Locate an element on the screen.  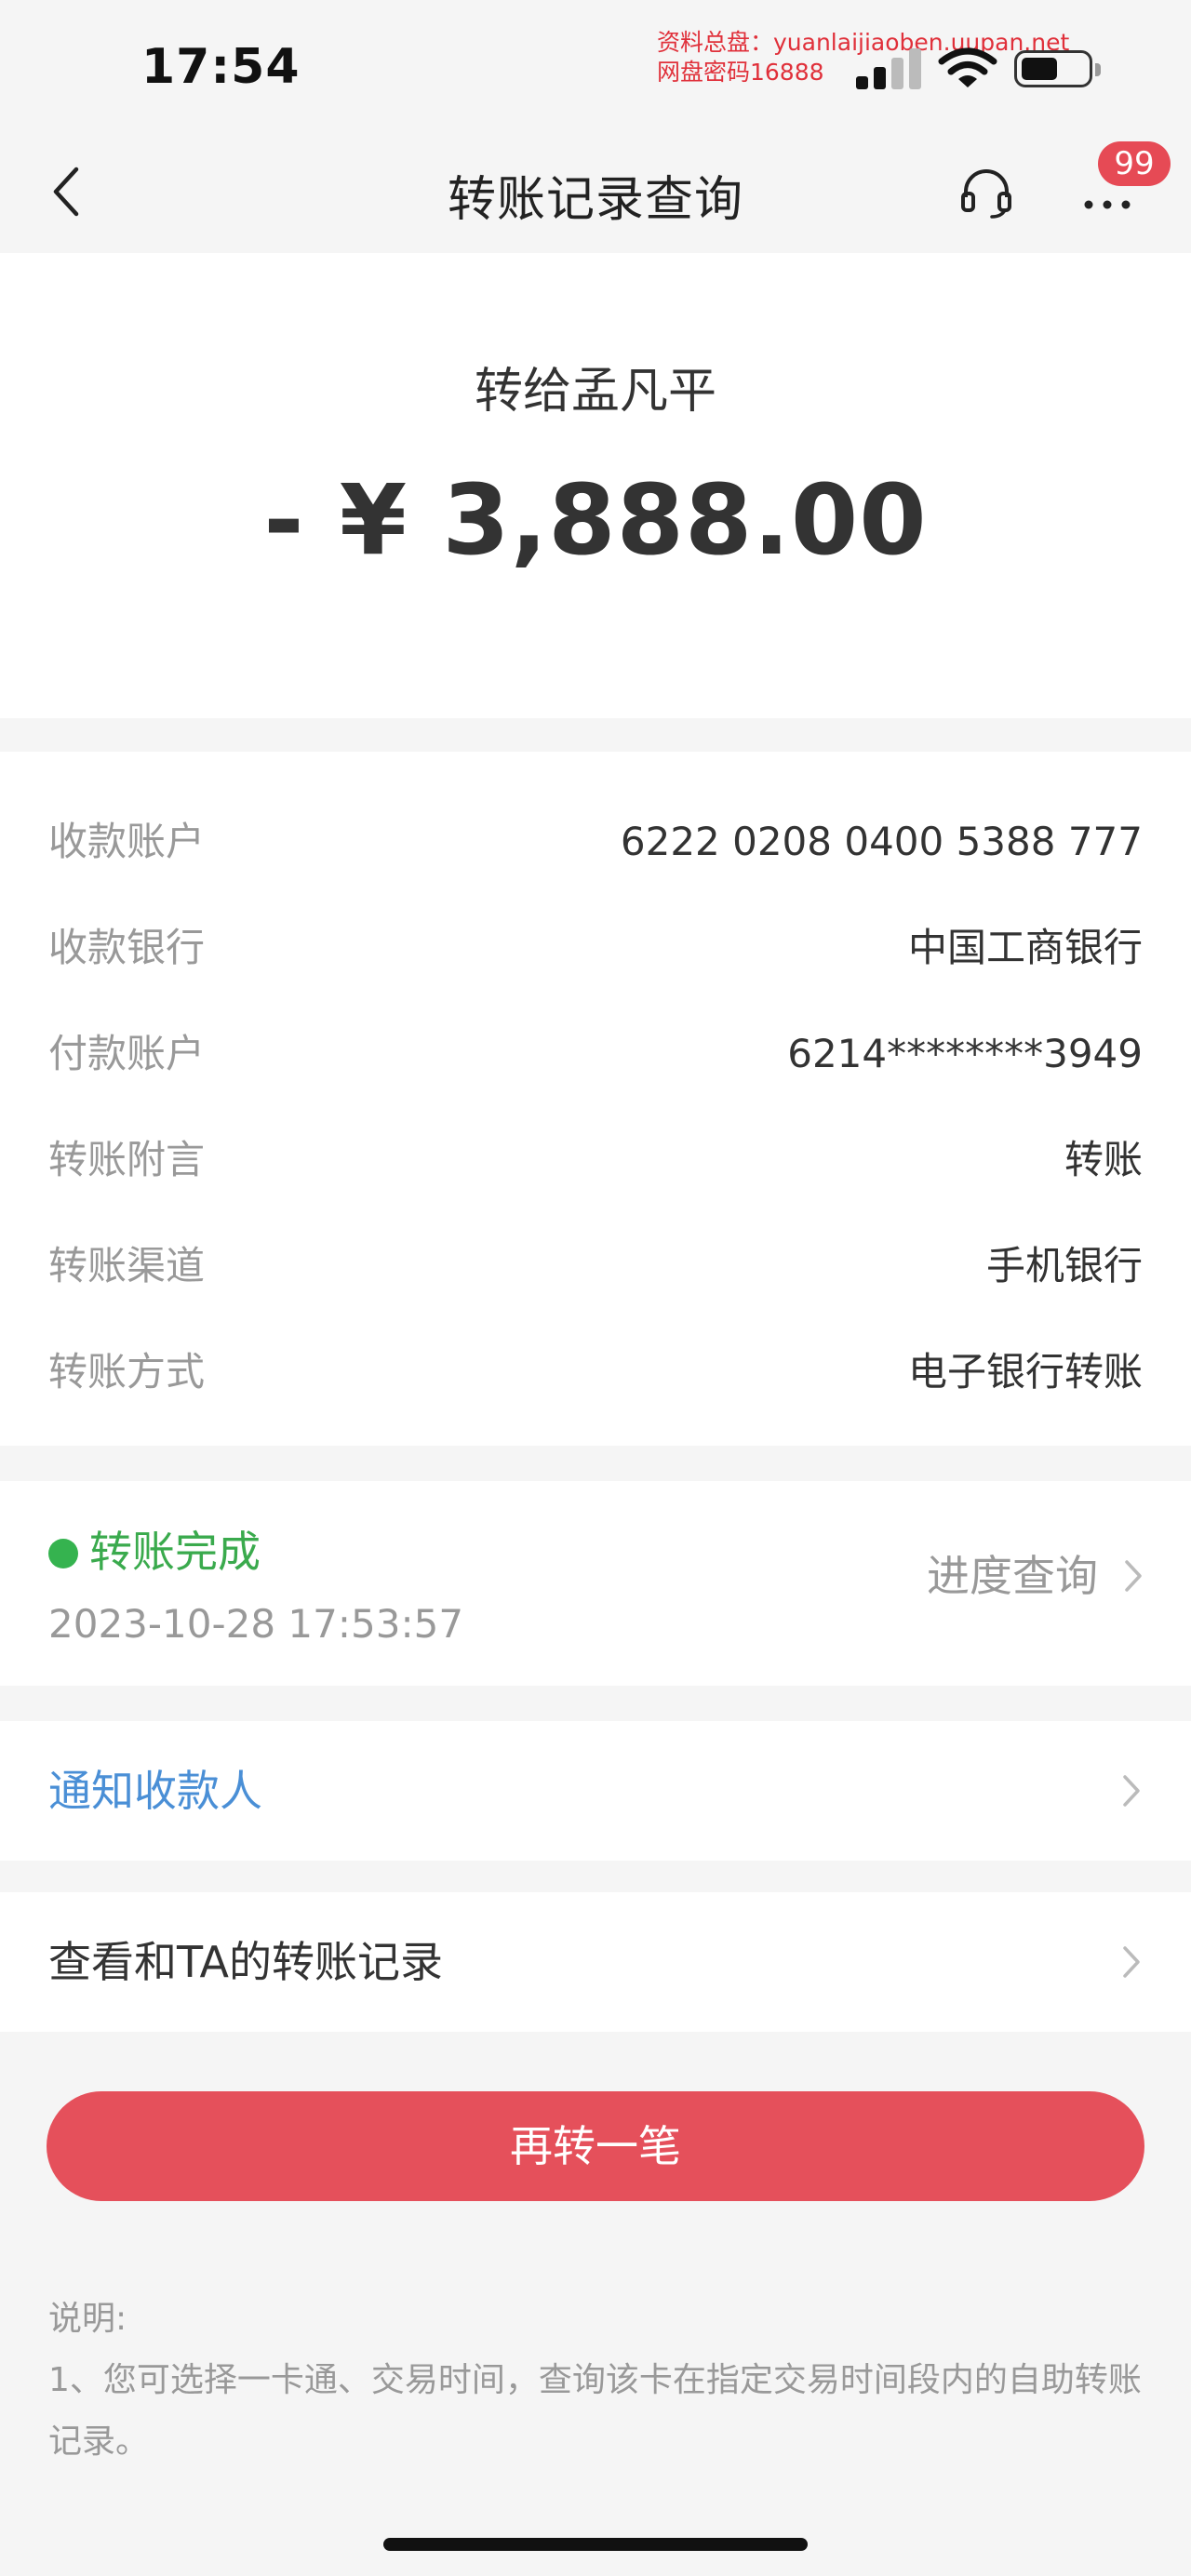
detail-label: 转账方式 is located at coordinates (127, 1372).